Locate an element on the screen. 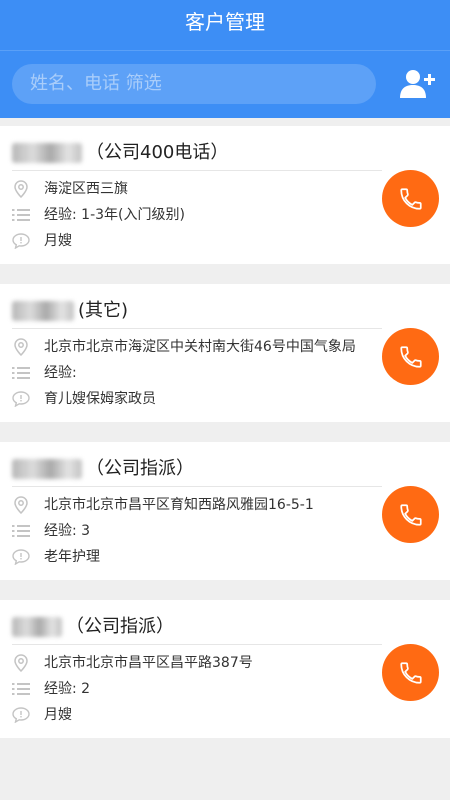 Image resolution: width=450 pixels, height=800 pixels. customer-source: （公司400电话） is located at coordinates (157, 152).